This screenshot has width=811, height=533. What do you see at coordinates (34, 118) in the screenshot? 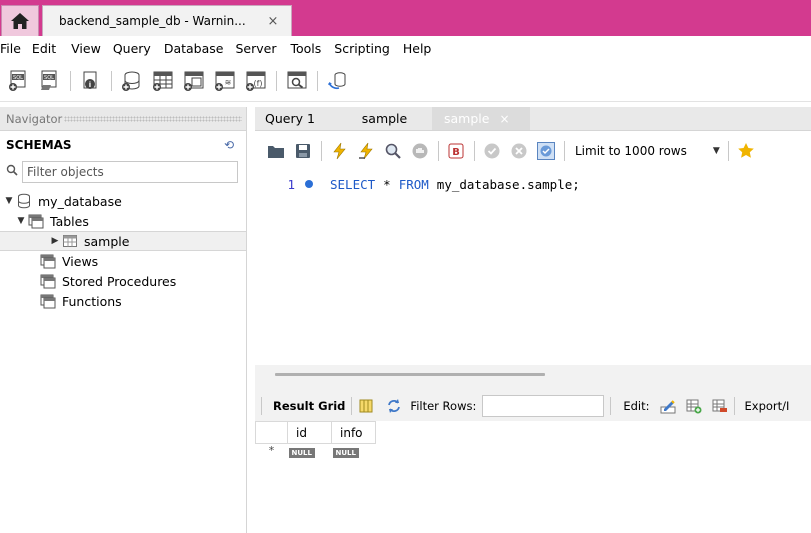
I see `navigator-title: Navigator` at bounding box center [34, 118].